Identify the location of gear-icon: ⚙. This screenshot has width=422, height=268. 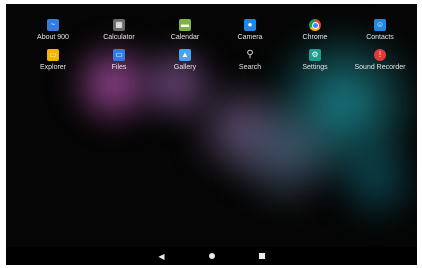
(315, 55).